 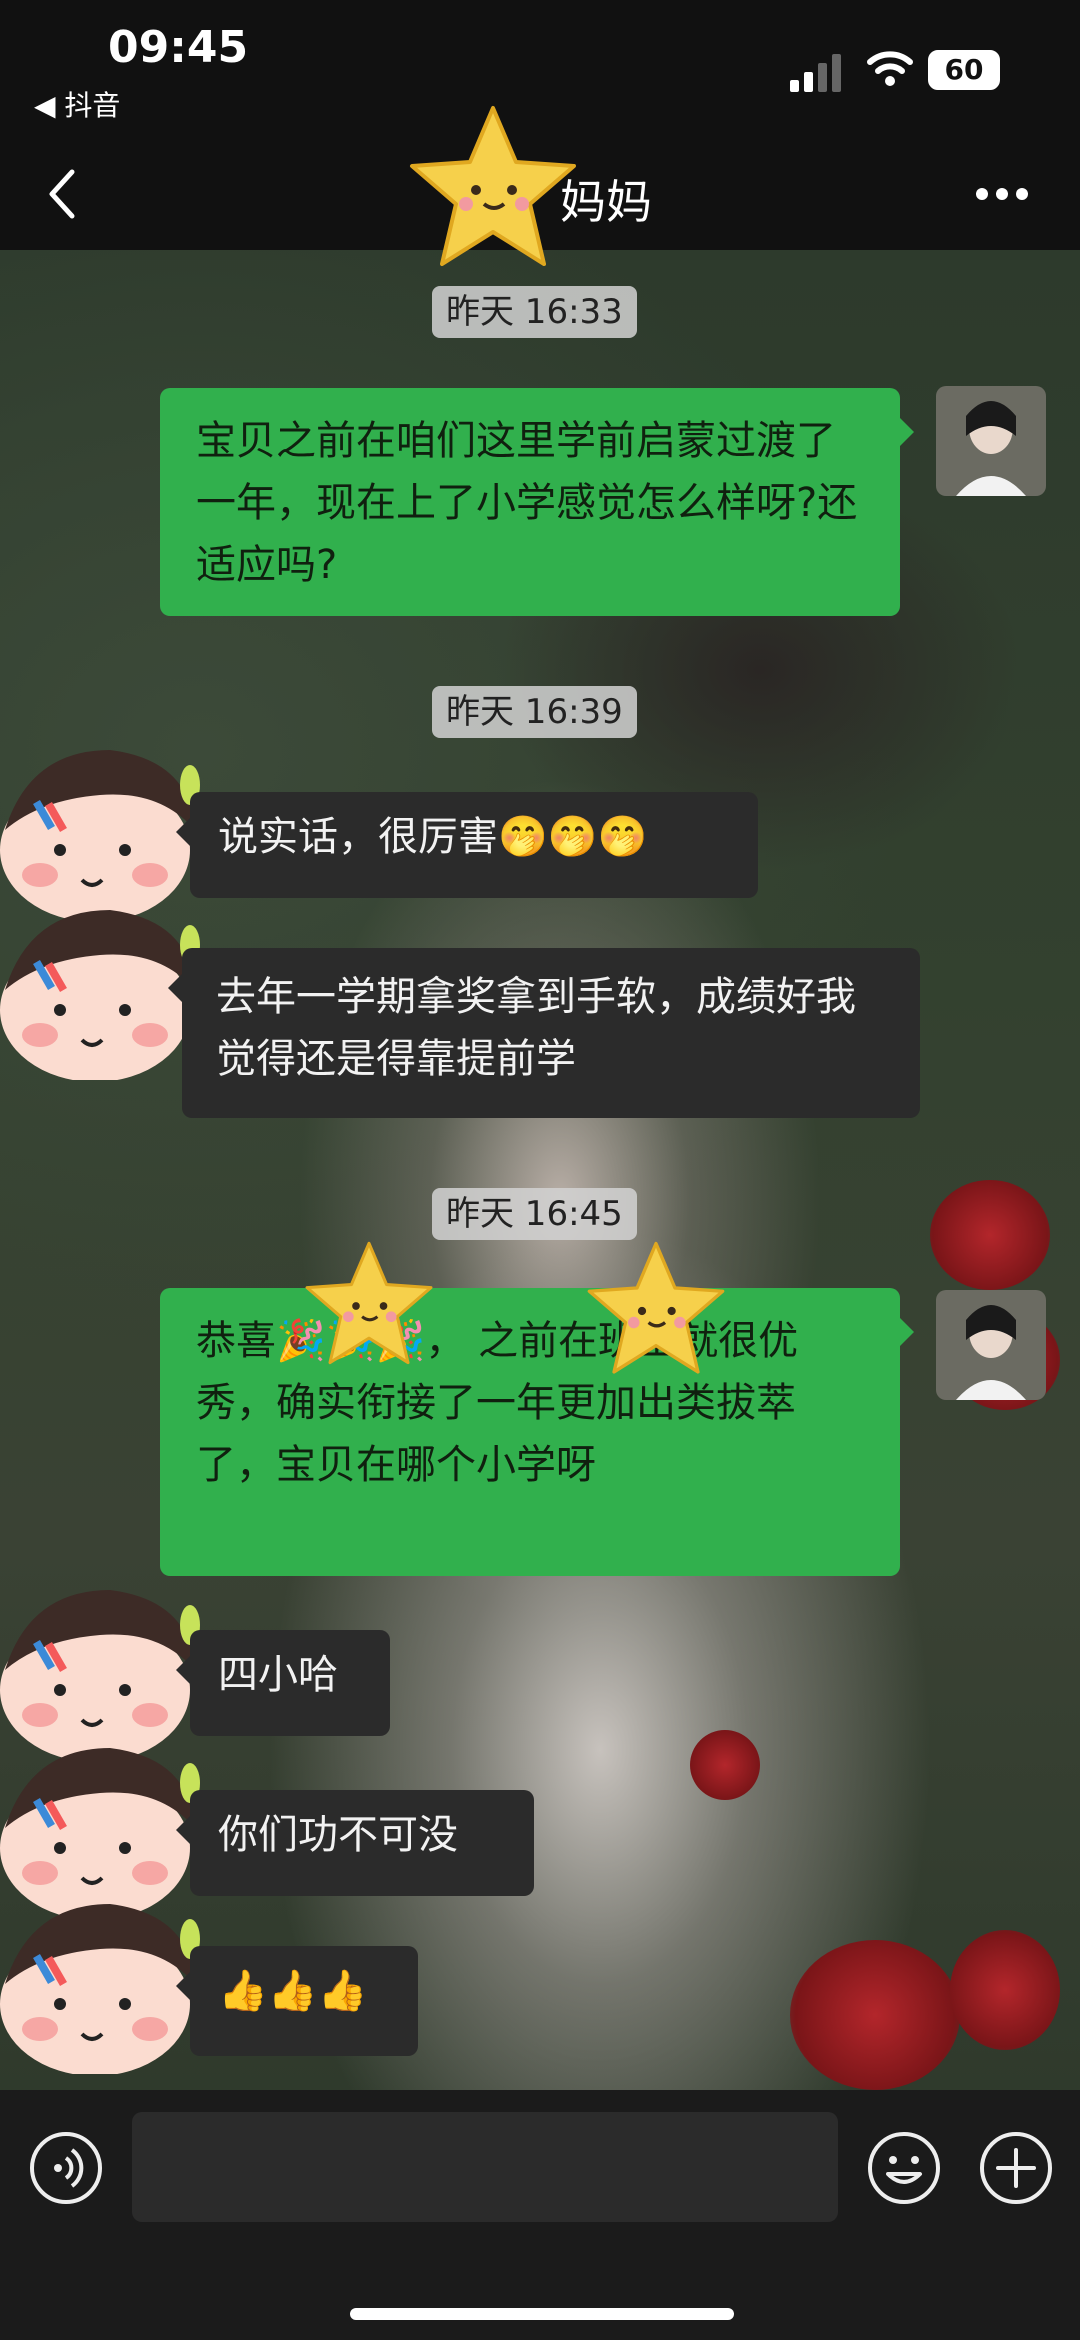 I want to click on incoming-message: 去年一学期拿奖拿到手软，成绩好我觉得还是得靠提前学, so click(x=544, y=1033).